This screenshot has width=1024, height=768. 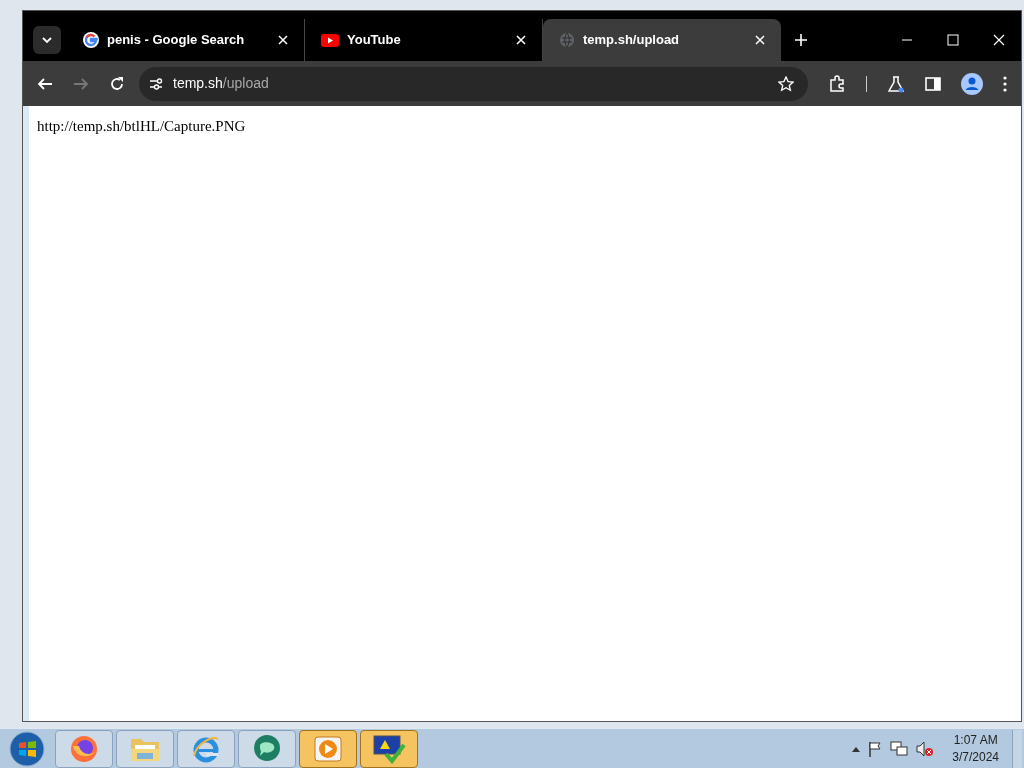 I want to click on google-icon, so click(x=91, y=40).